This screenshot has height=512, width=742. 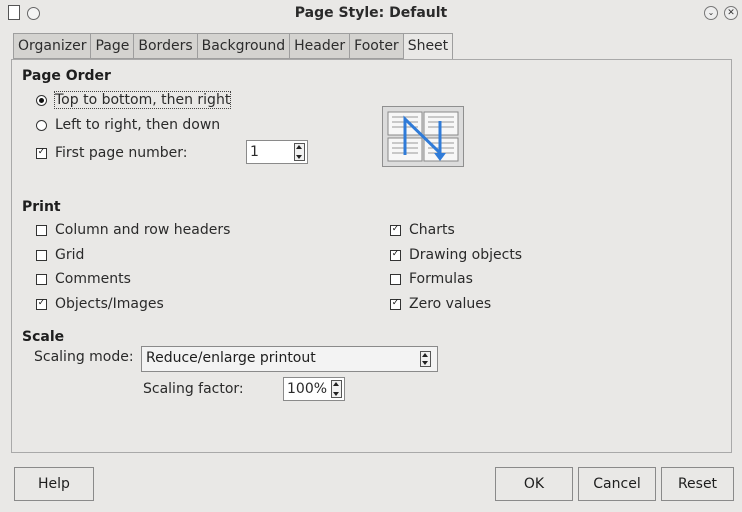 I want to click on formulas-option: Formulas, so click(x=431, y=279).